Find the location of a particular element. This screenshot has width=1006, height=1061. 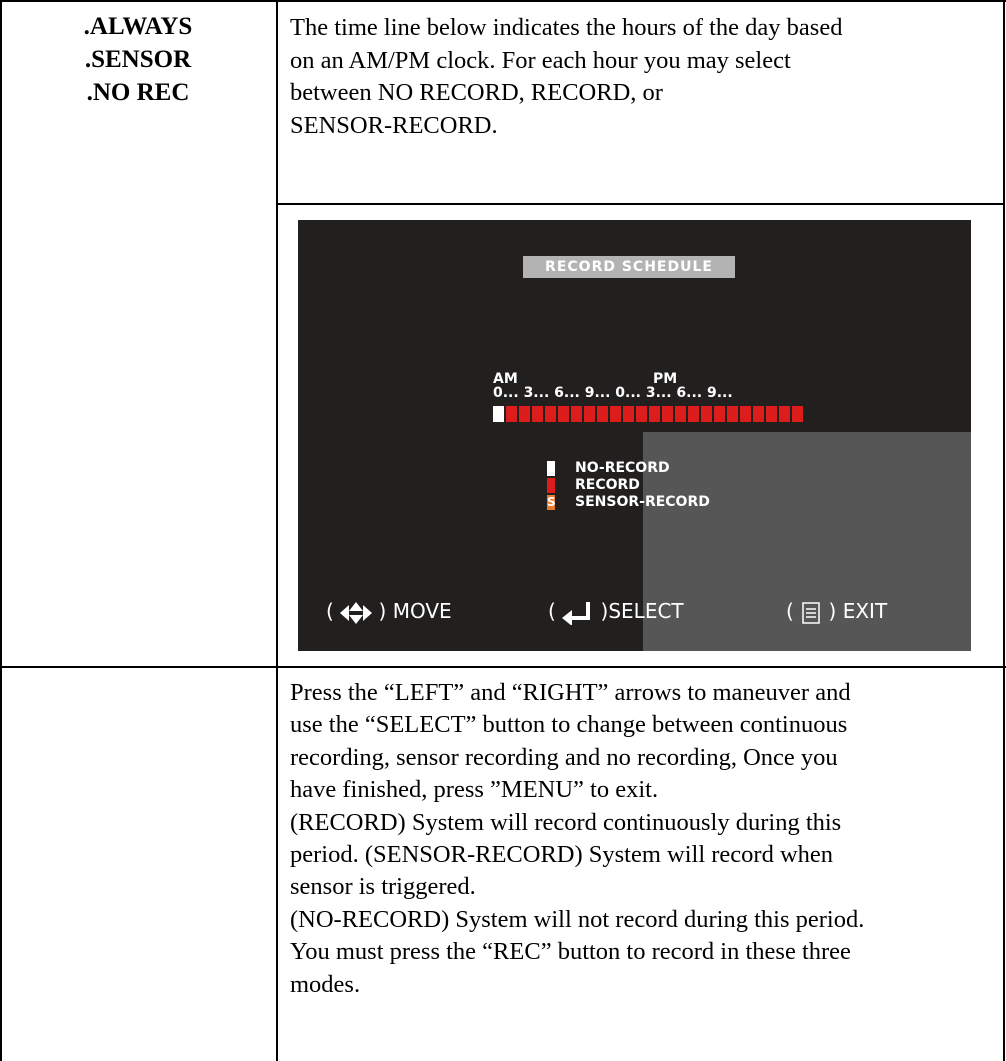

intro-line: between NO RECORD, RECORD, or is located at coordinates (476, 92).